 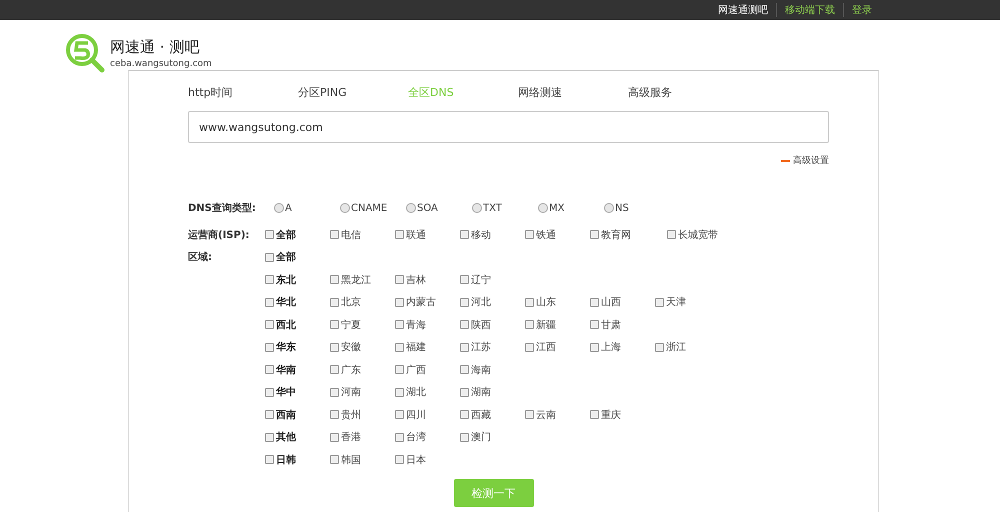 I want to click on field-label: 运营商(ISP):, so click(x=219, y=235).